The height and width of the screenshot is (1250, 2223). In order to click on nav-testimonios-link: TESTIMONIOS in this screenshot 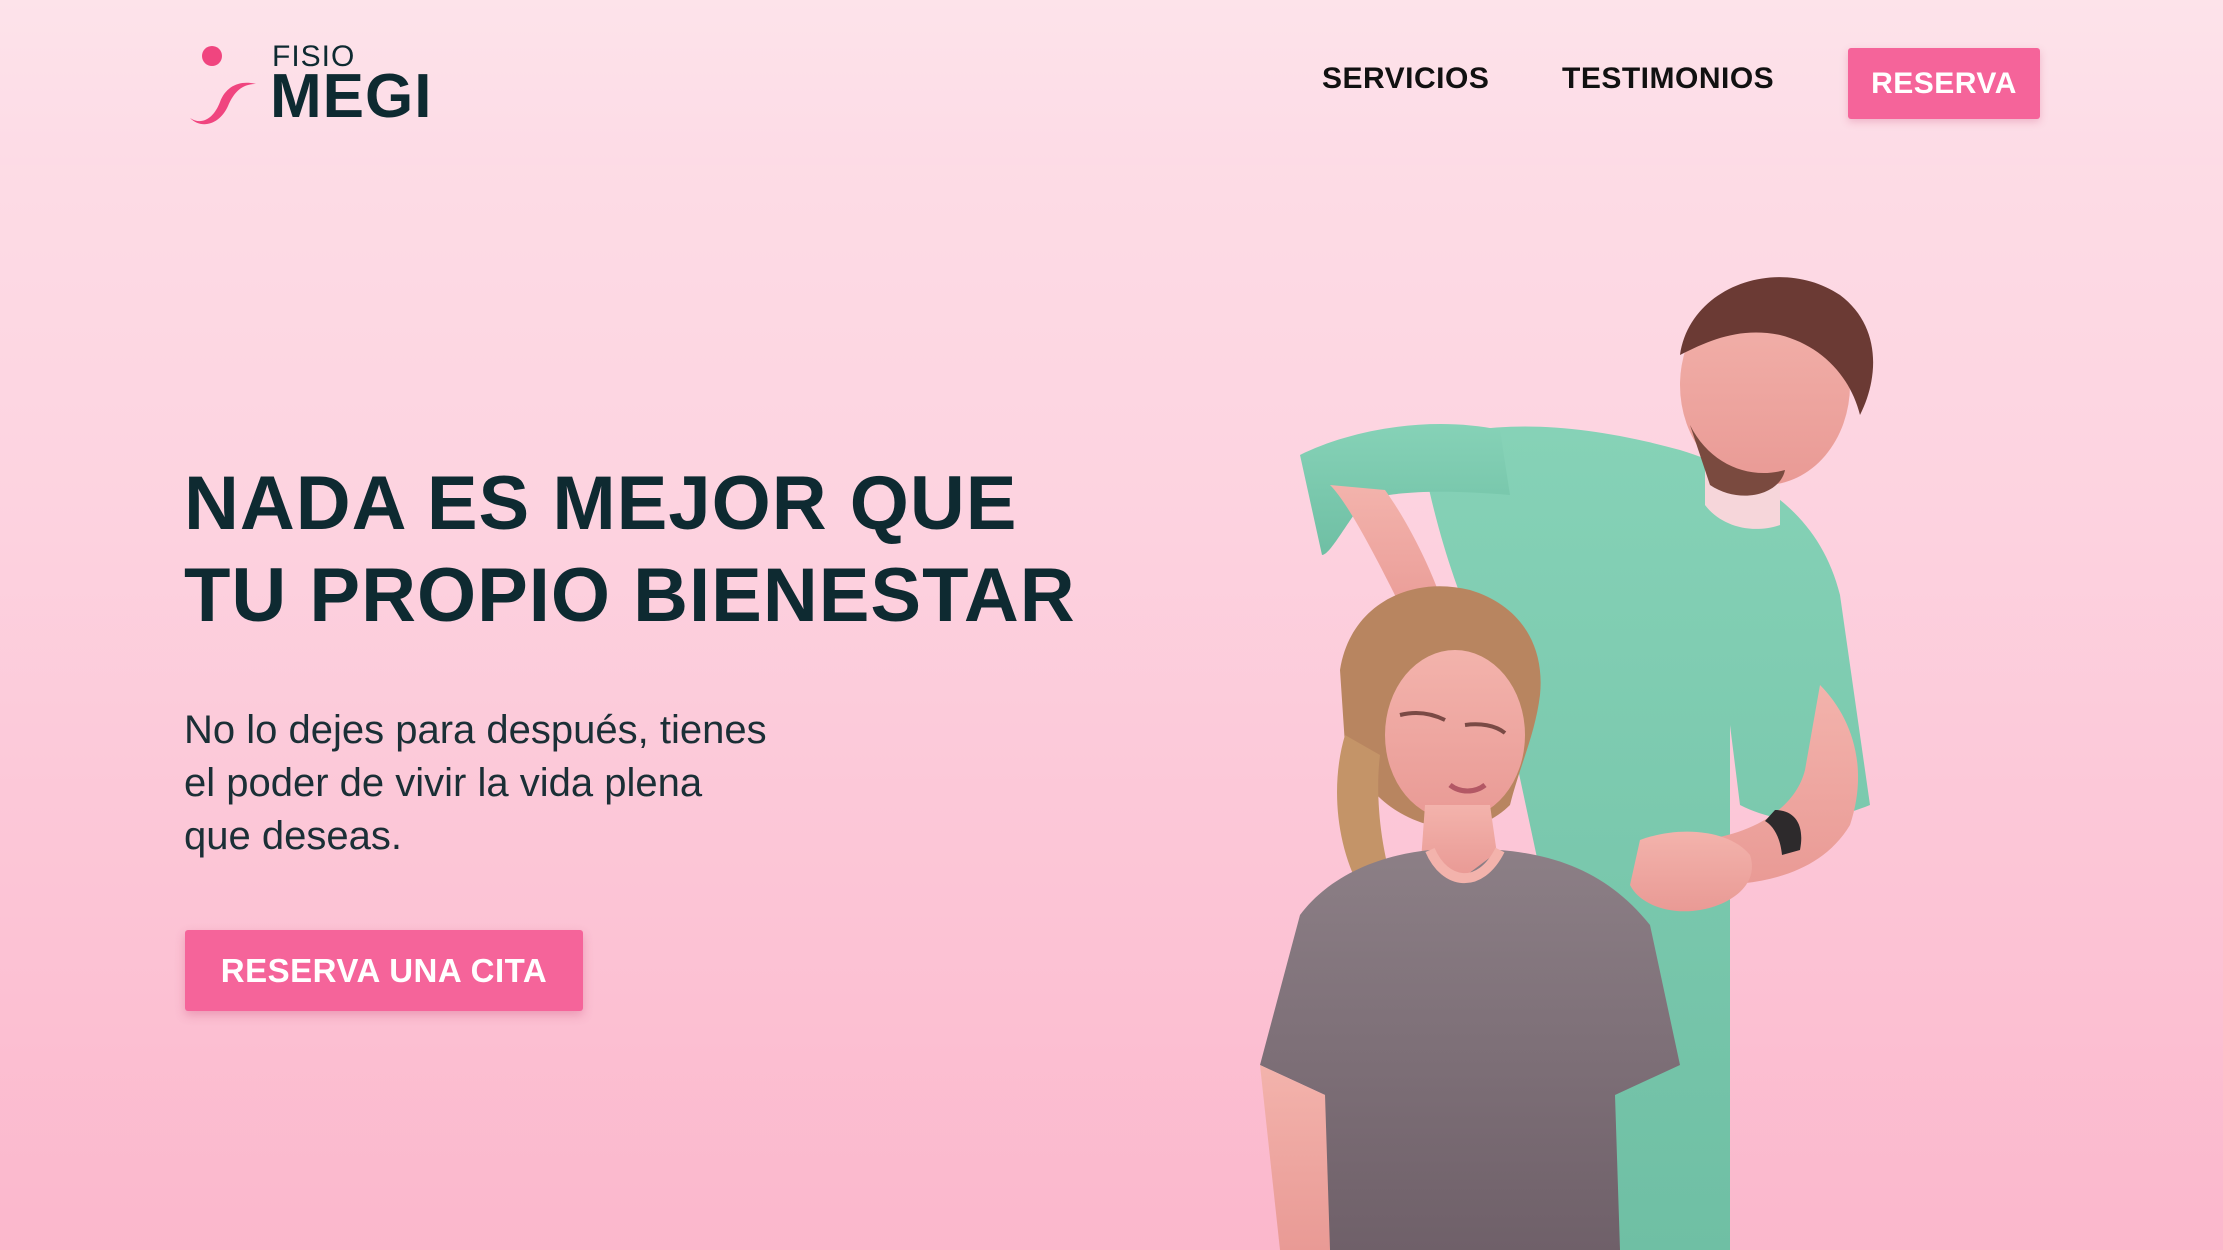, I will do `click(1668, 79)`.